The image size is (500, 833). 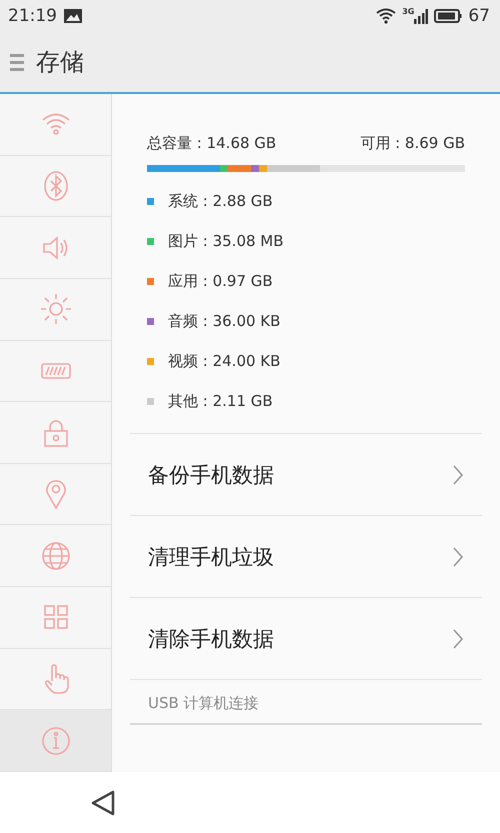 I want to click on battery-percentage: 67, so click(x=479, y=16).